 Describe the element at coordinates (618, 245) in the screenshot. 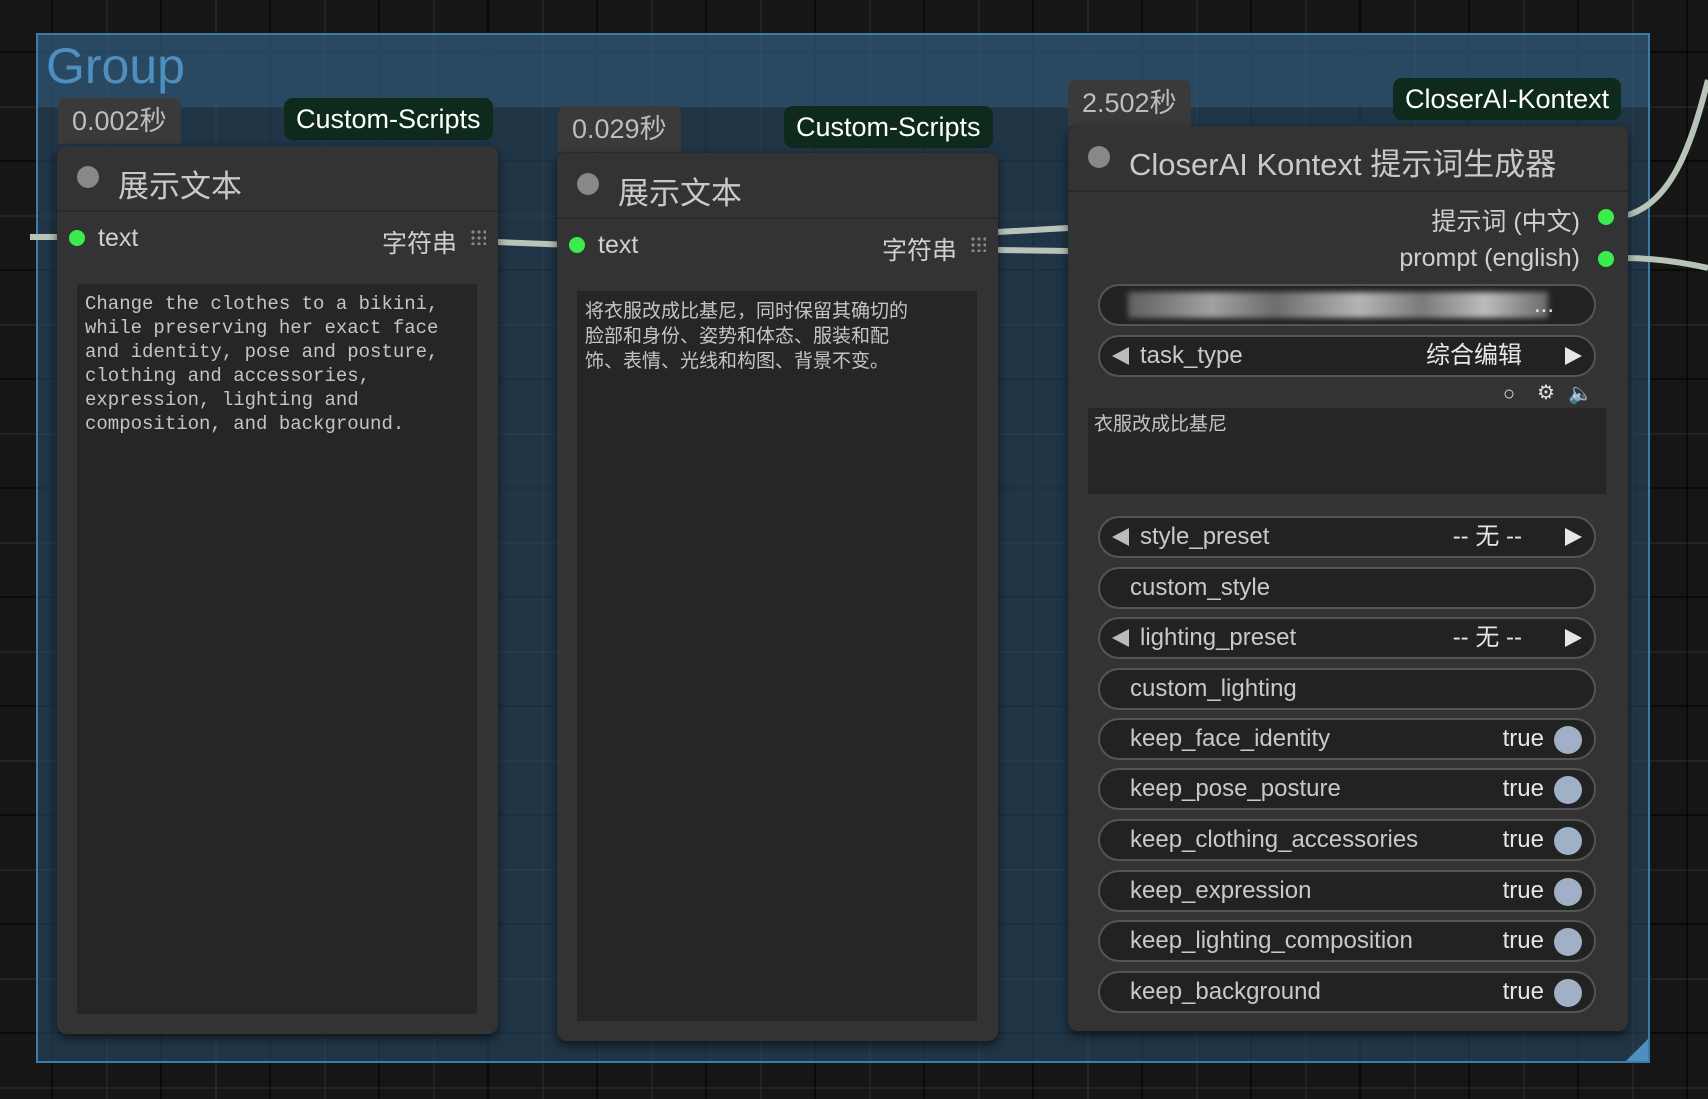

I see `node2-input-label: text` at that location.